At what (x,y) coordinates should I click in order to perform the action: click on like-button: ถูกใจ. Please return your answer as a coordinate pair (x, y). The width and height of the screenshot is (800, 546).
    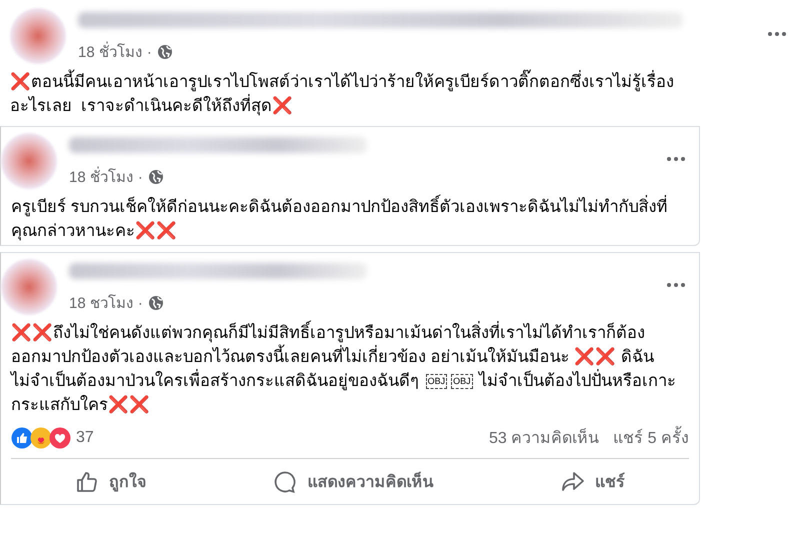
    Looking at the image, I should click on (110, 481).